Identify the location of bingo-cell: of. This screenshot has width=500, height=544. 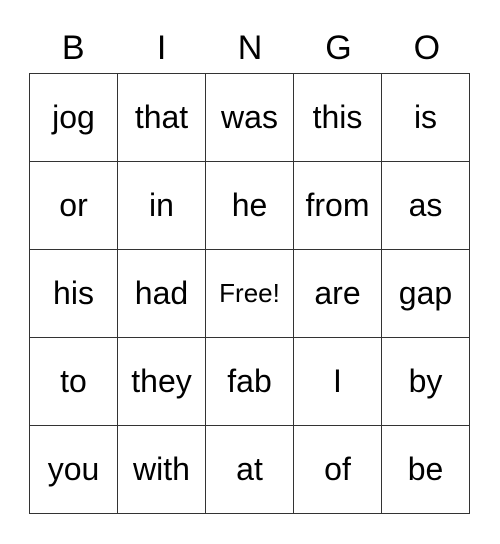
(337, 469).